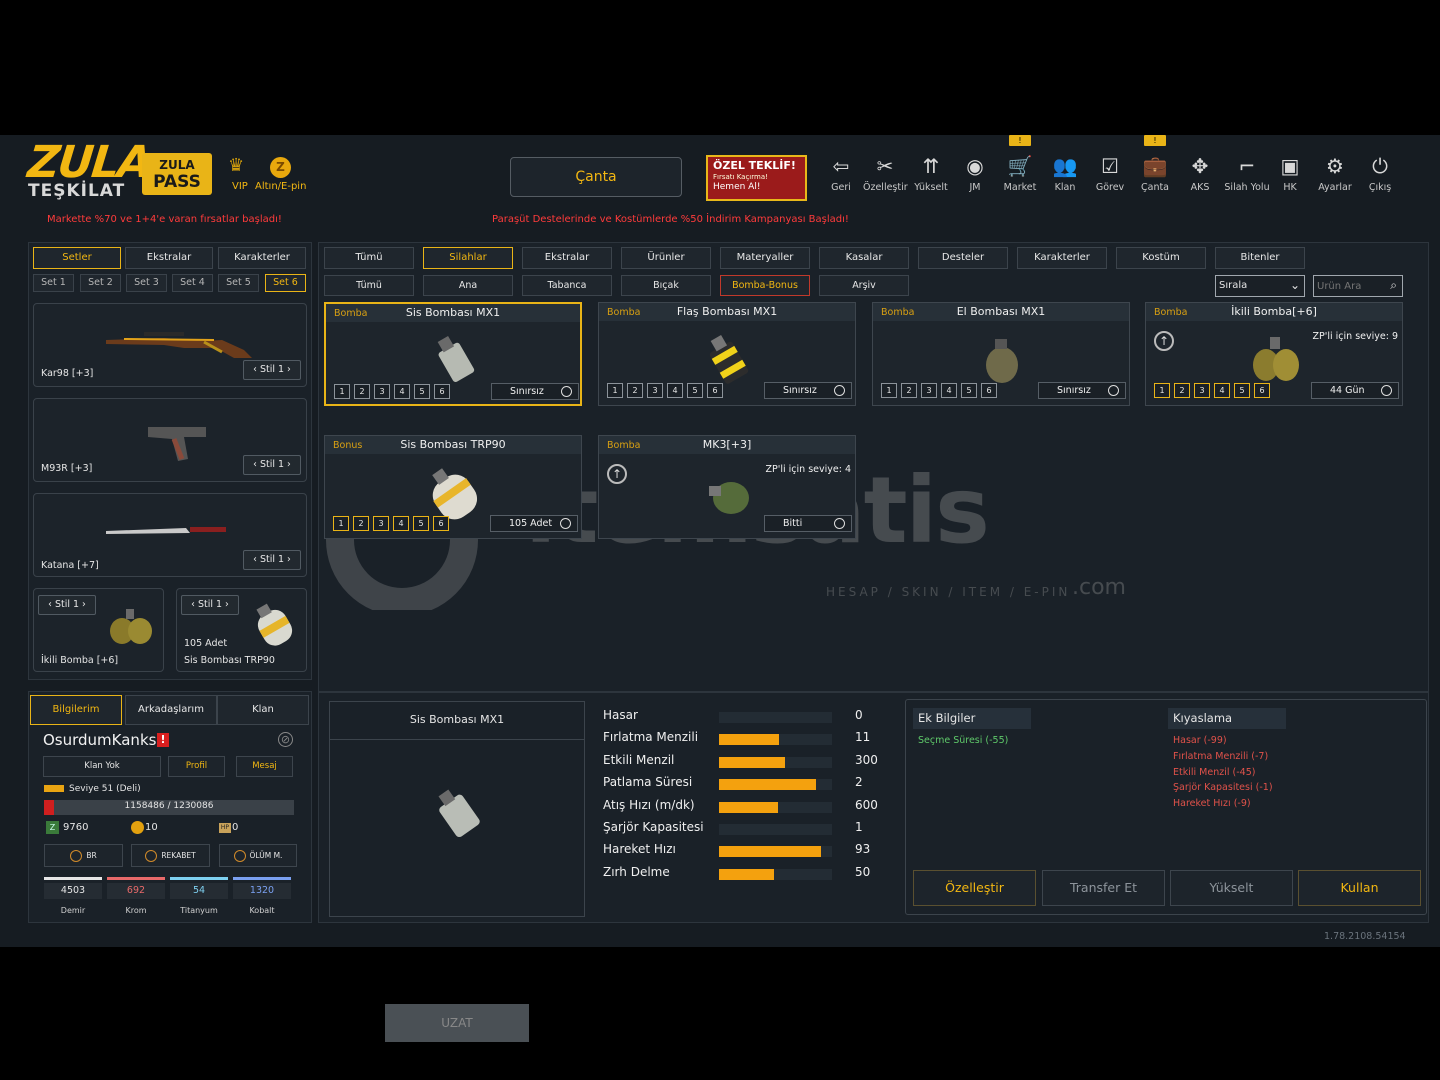  I want to click on nav-market: 🛒 Market, so click(1020, 173).